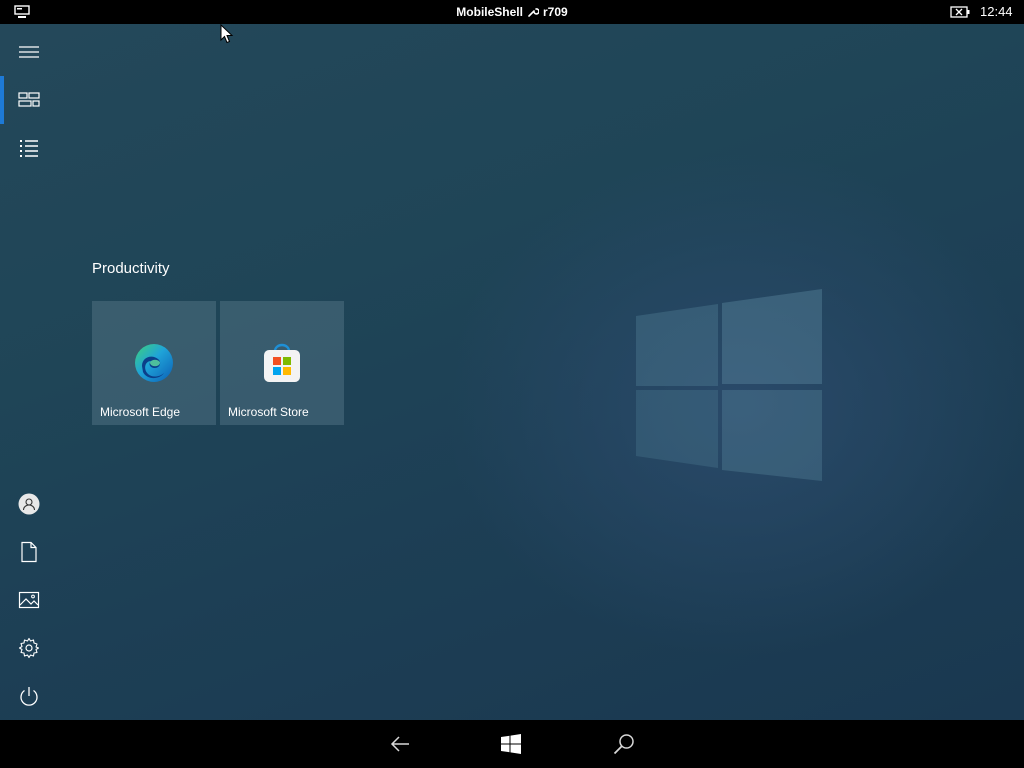 This screenshot has height=768, width=1024. I want to click on windows-wallpaper-logo, so click(729, 385).